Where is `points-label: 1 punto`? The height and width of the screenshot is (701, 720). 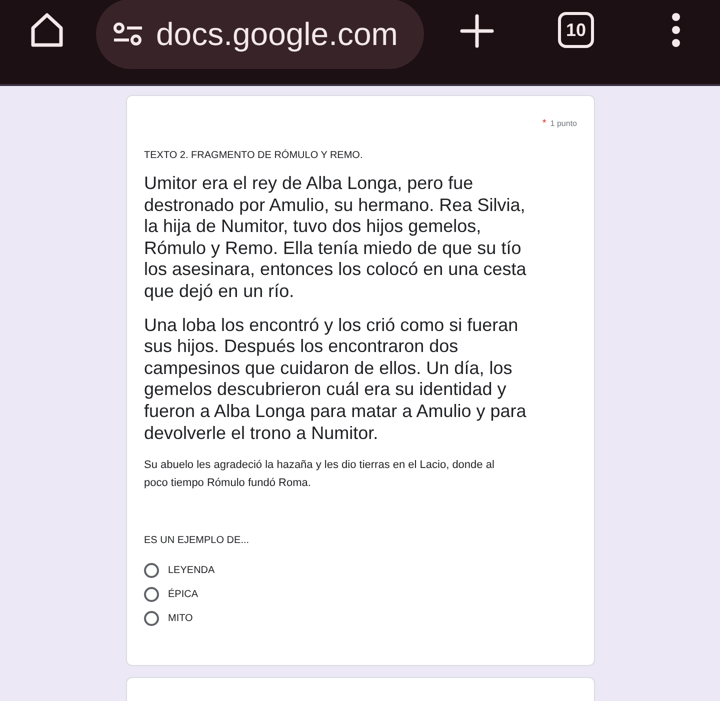 points-label: 1 punto is located at coordinates (563, 124).